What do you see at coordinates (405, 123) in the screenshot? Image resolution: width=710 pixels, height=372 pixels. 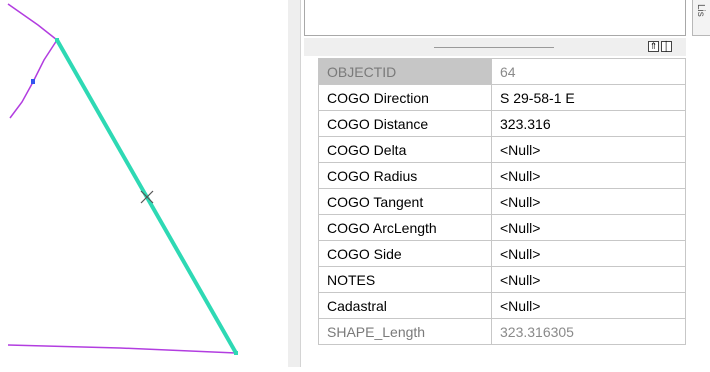 I see `attribute-name: COGO Distance` at bounding box center [405, 123].